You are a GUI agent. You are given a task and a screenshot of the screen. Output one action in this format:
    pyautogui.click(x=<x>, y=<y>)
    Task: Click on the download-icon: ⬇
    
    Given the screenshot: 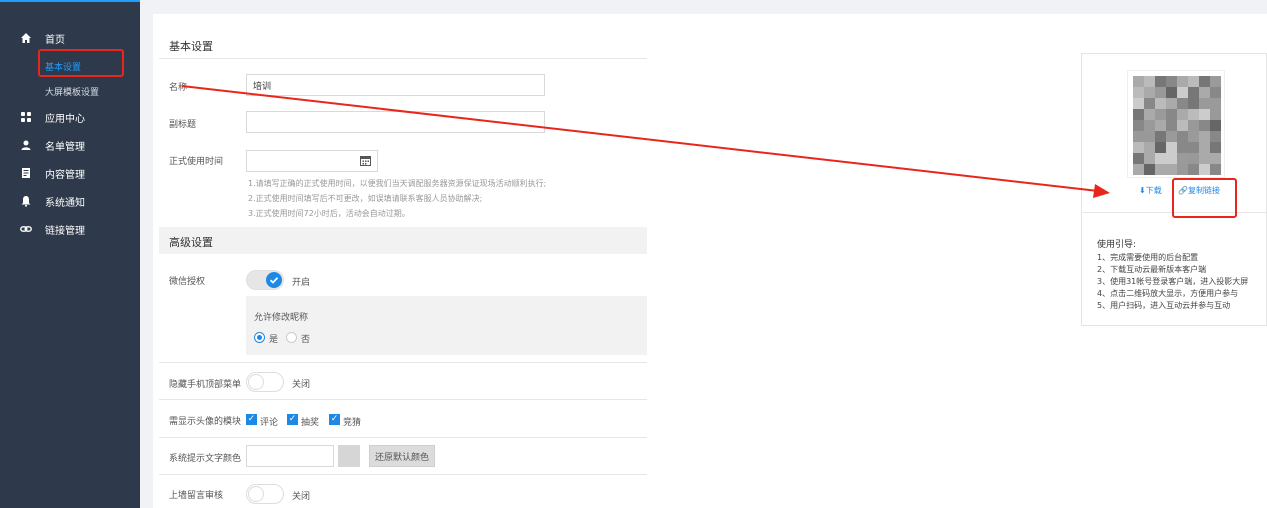 What is the action you would take?
    pyautogui.click(x=1142, y=190)
    